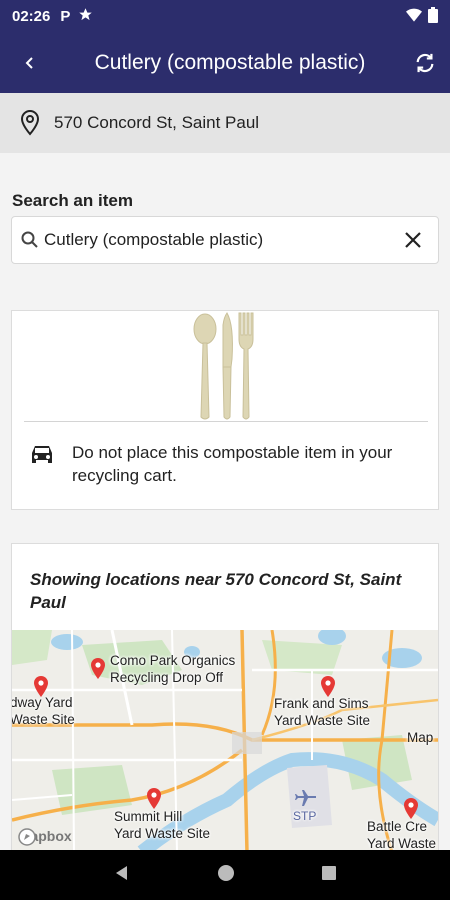 This screenshot has width=450, height=900. I want to click on search-box, so click(225, 240).